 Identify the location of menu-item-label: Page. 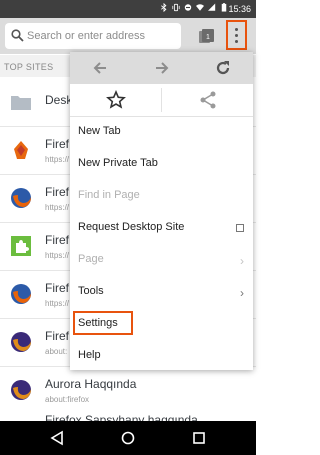
(91, 259).